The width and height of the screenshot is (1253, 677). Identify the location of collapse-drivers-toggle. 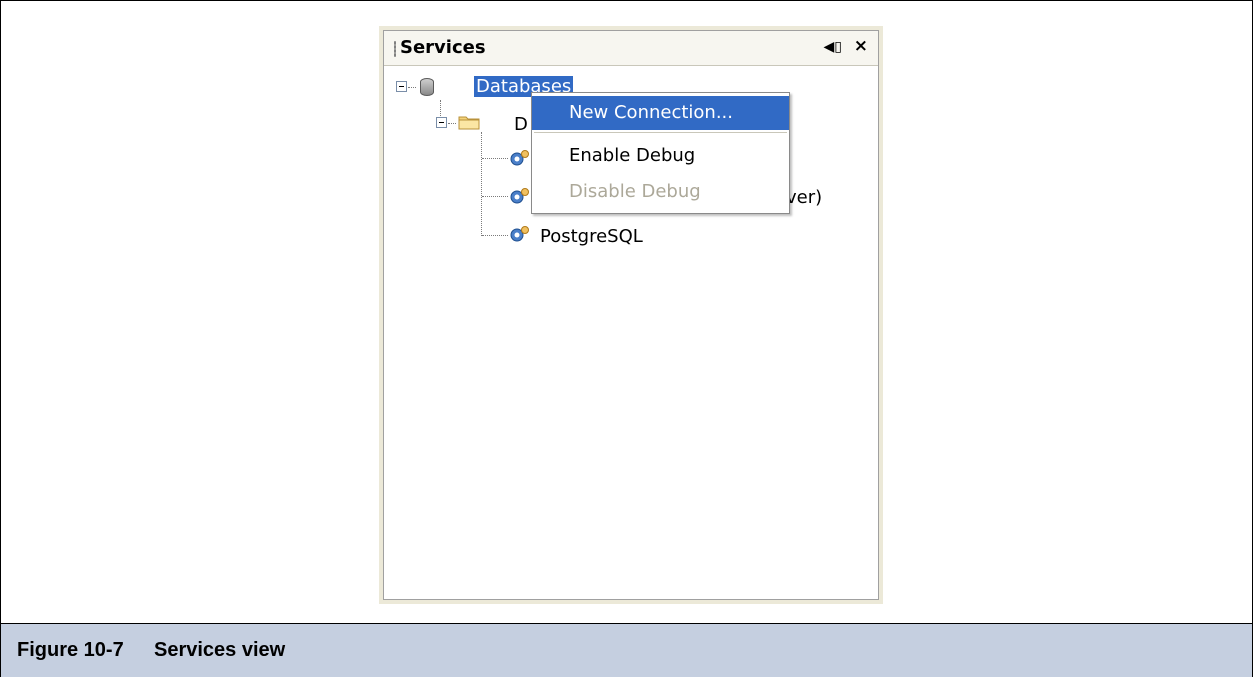
(441, 122).